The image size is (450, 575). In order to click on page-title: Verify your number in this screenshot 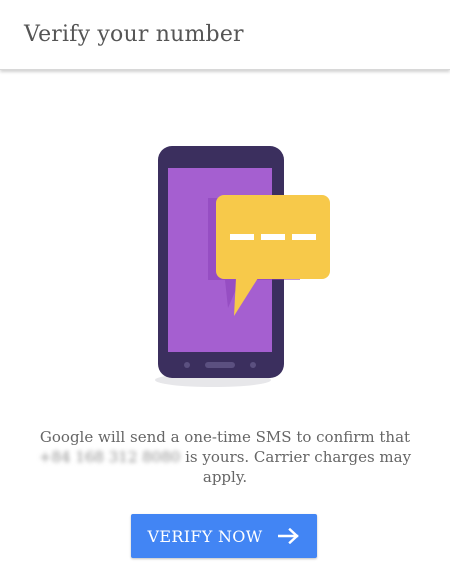, I will do `click(134, 34)`.